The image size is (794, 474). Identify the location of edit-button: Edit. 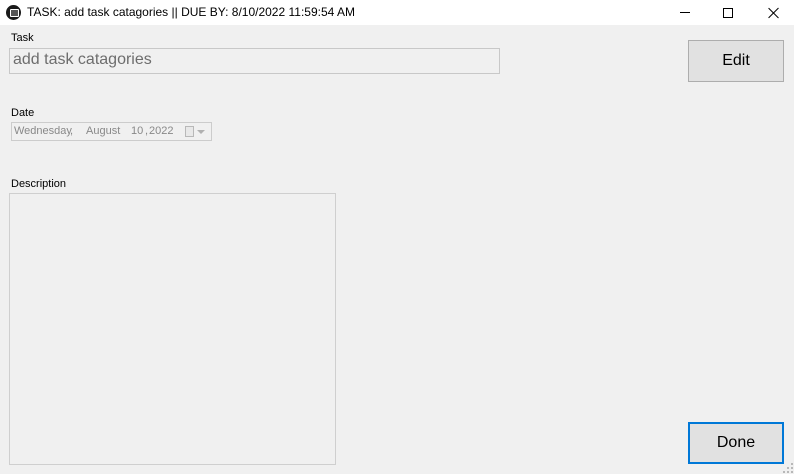
(736, 61).